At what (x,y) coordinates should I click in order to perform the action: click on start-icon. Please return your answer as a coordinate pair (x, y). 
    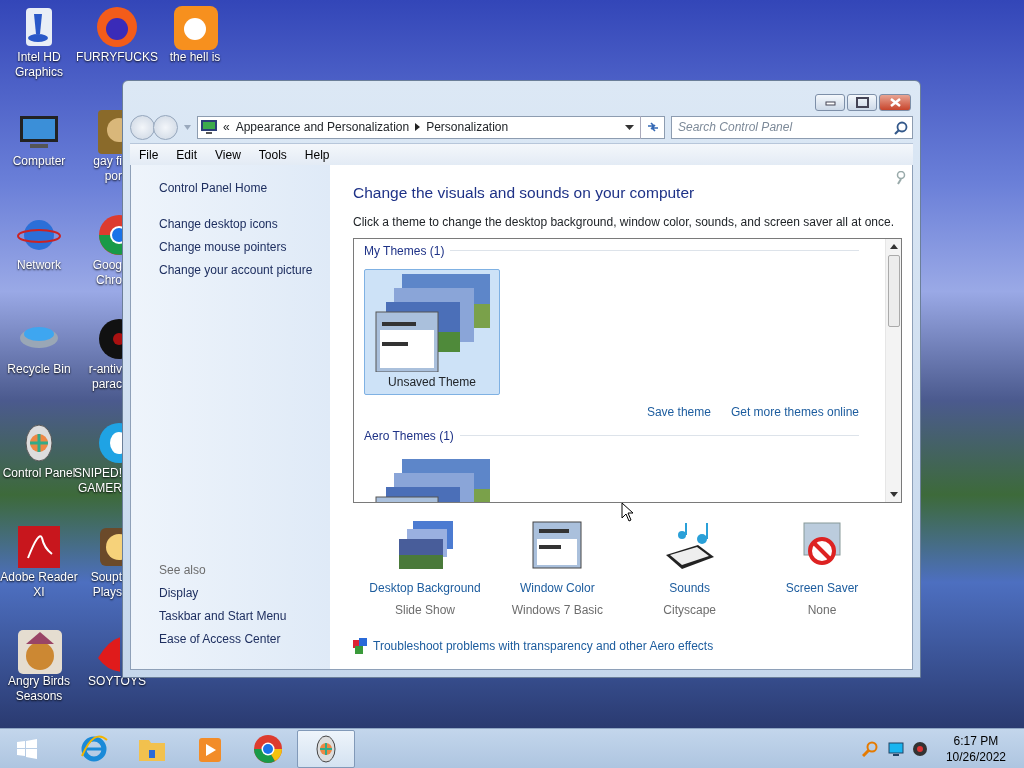
    Looking at the image, I should click on (27, 748).